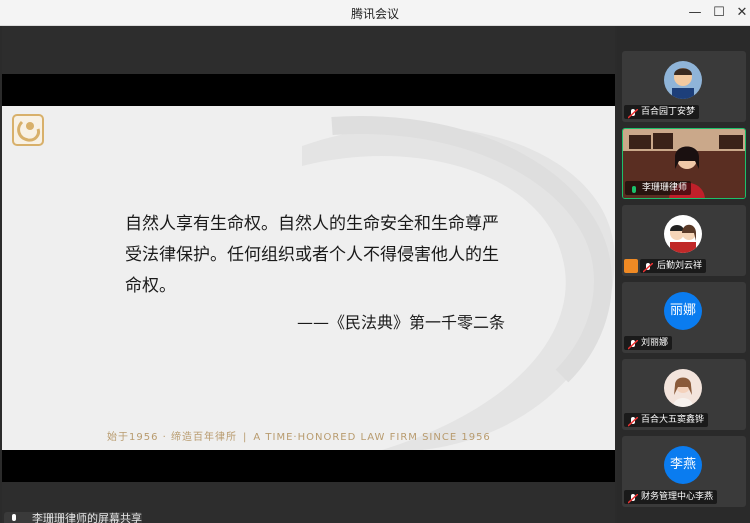  I want to click on cartoon-couple-avatar, so click(683, 238).